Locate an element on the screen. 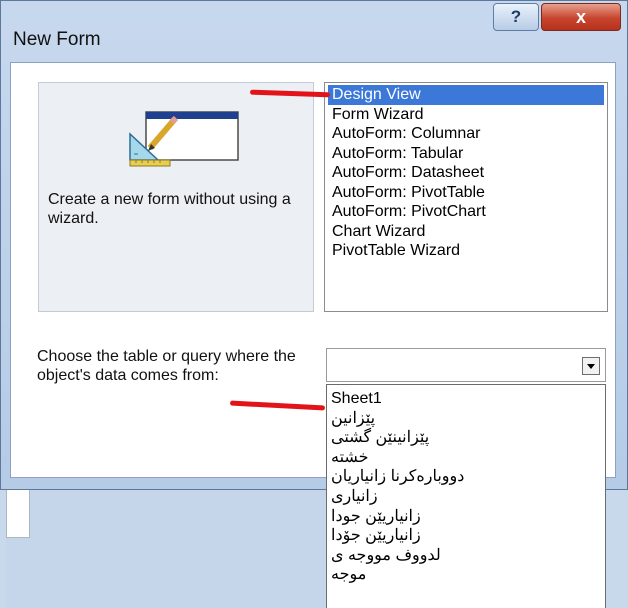  dropdown-item: Sheet1 is located at coordinates (466, 399).